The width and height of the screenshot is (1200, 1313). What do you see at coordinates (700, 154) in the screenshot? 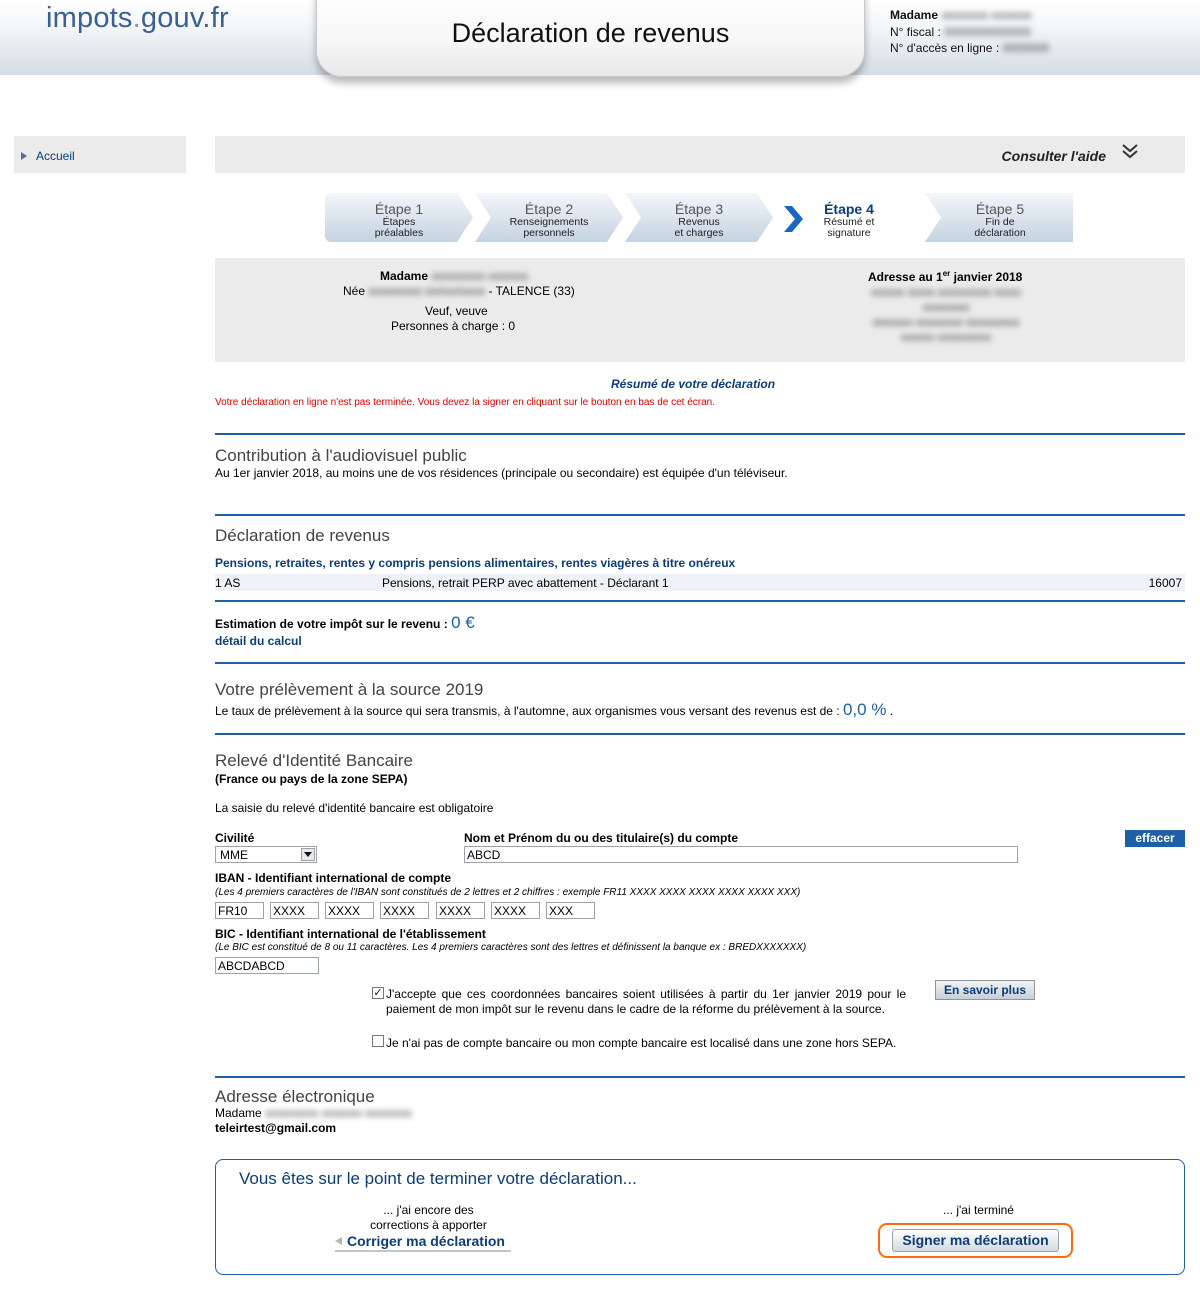
I see `help-bar: Consulter l'aide` at bounding box center [700, 154].